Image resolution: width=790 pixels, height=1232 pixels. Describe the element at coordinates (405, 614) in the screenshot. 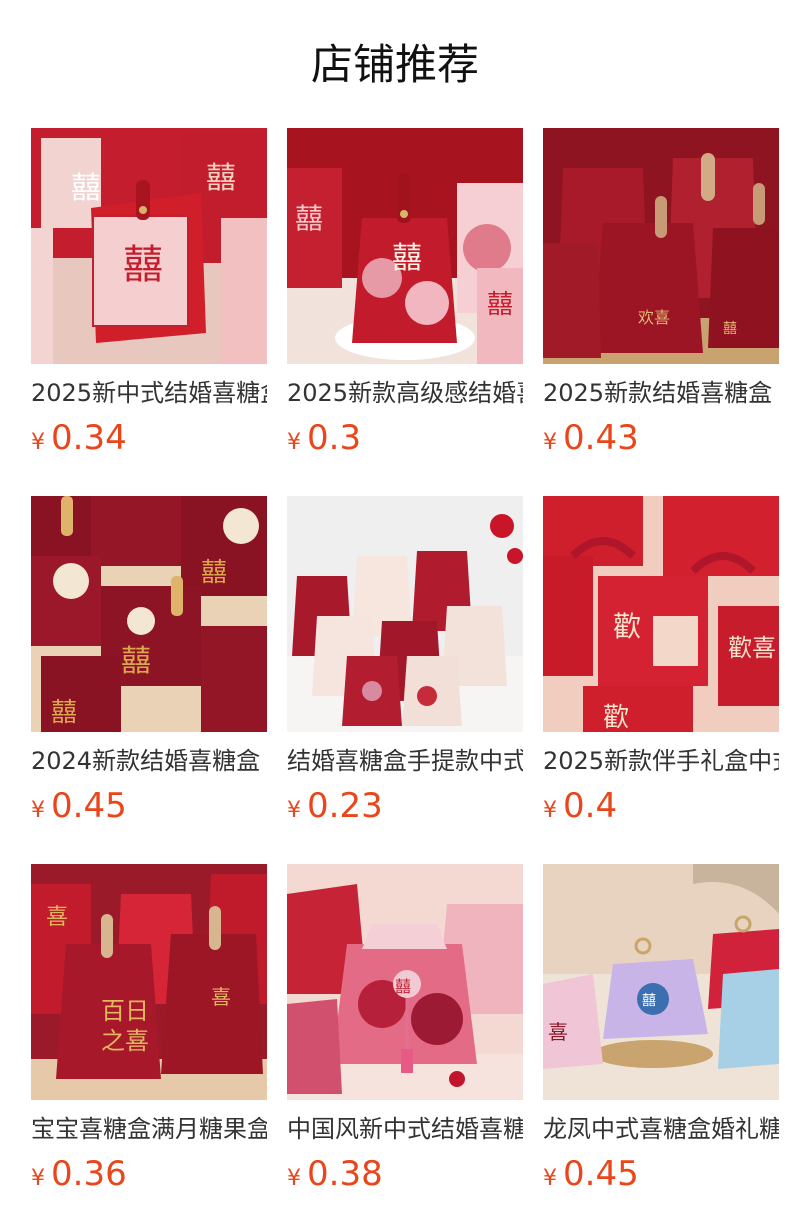

I see `product-image` at that location.